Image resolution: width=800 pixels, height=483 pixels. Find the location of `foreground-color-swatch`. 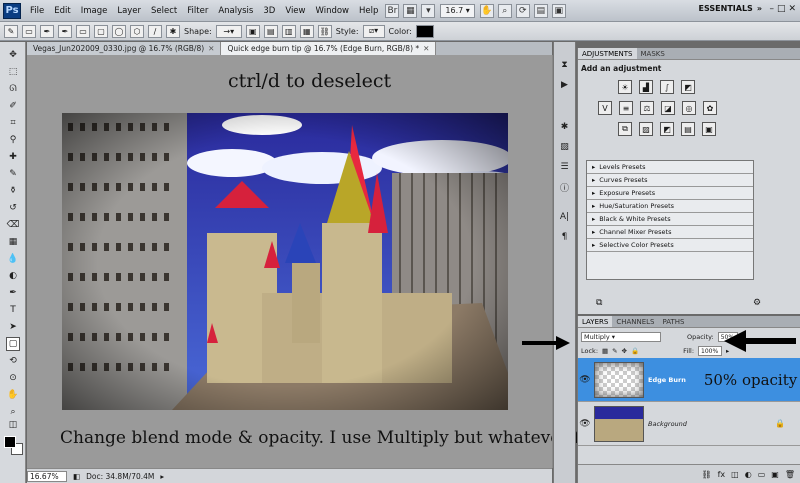

foreground-color-swatch is located at coordinates (10, 442).